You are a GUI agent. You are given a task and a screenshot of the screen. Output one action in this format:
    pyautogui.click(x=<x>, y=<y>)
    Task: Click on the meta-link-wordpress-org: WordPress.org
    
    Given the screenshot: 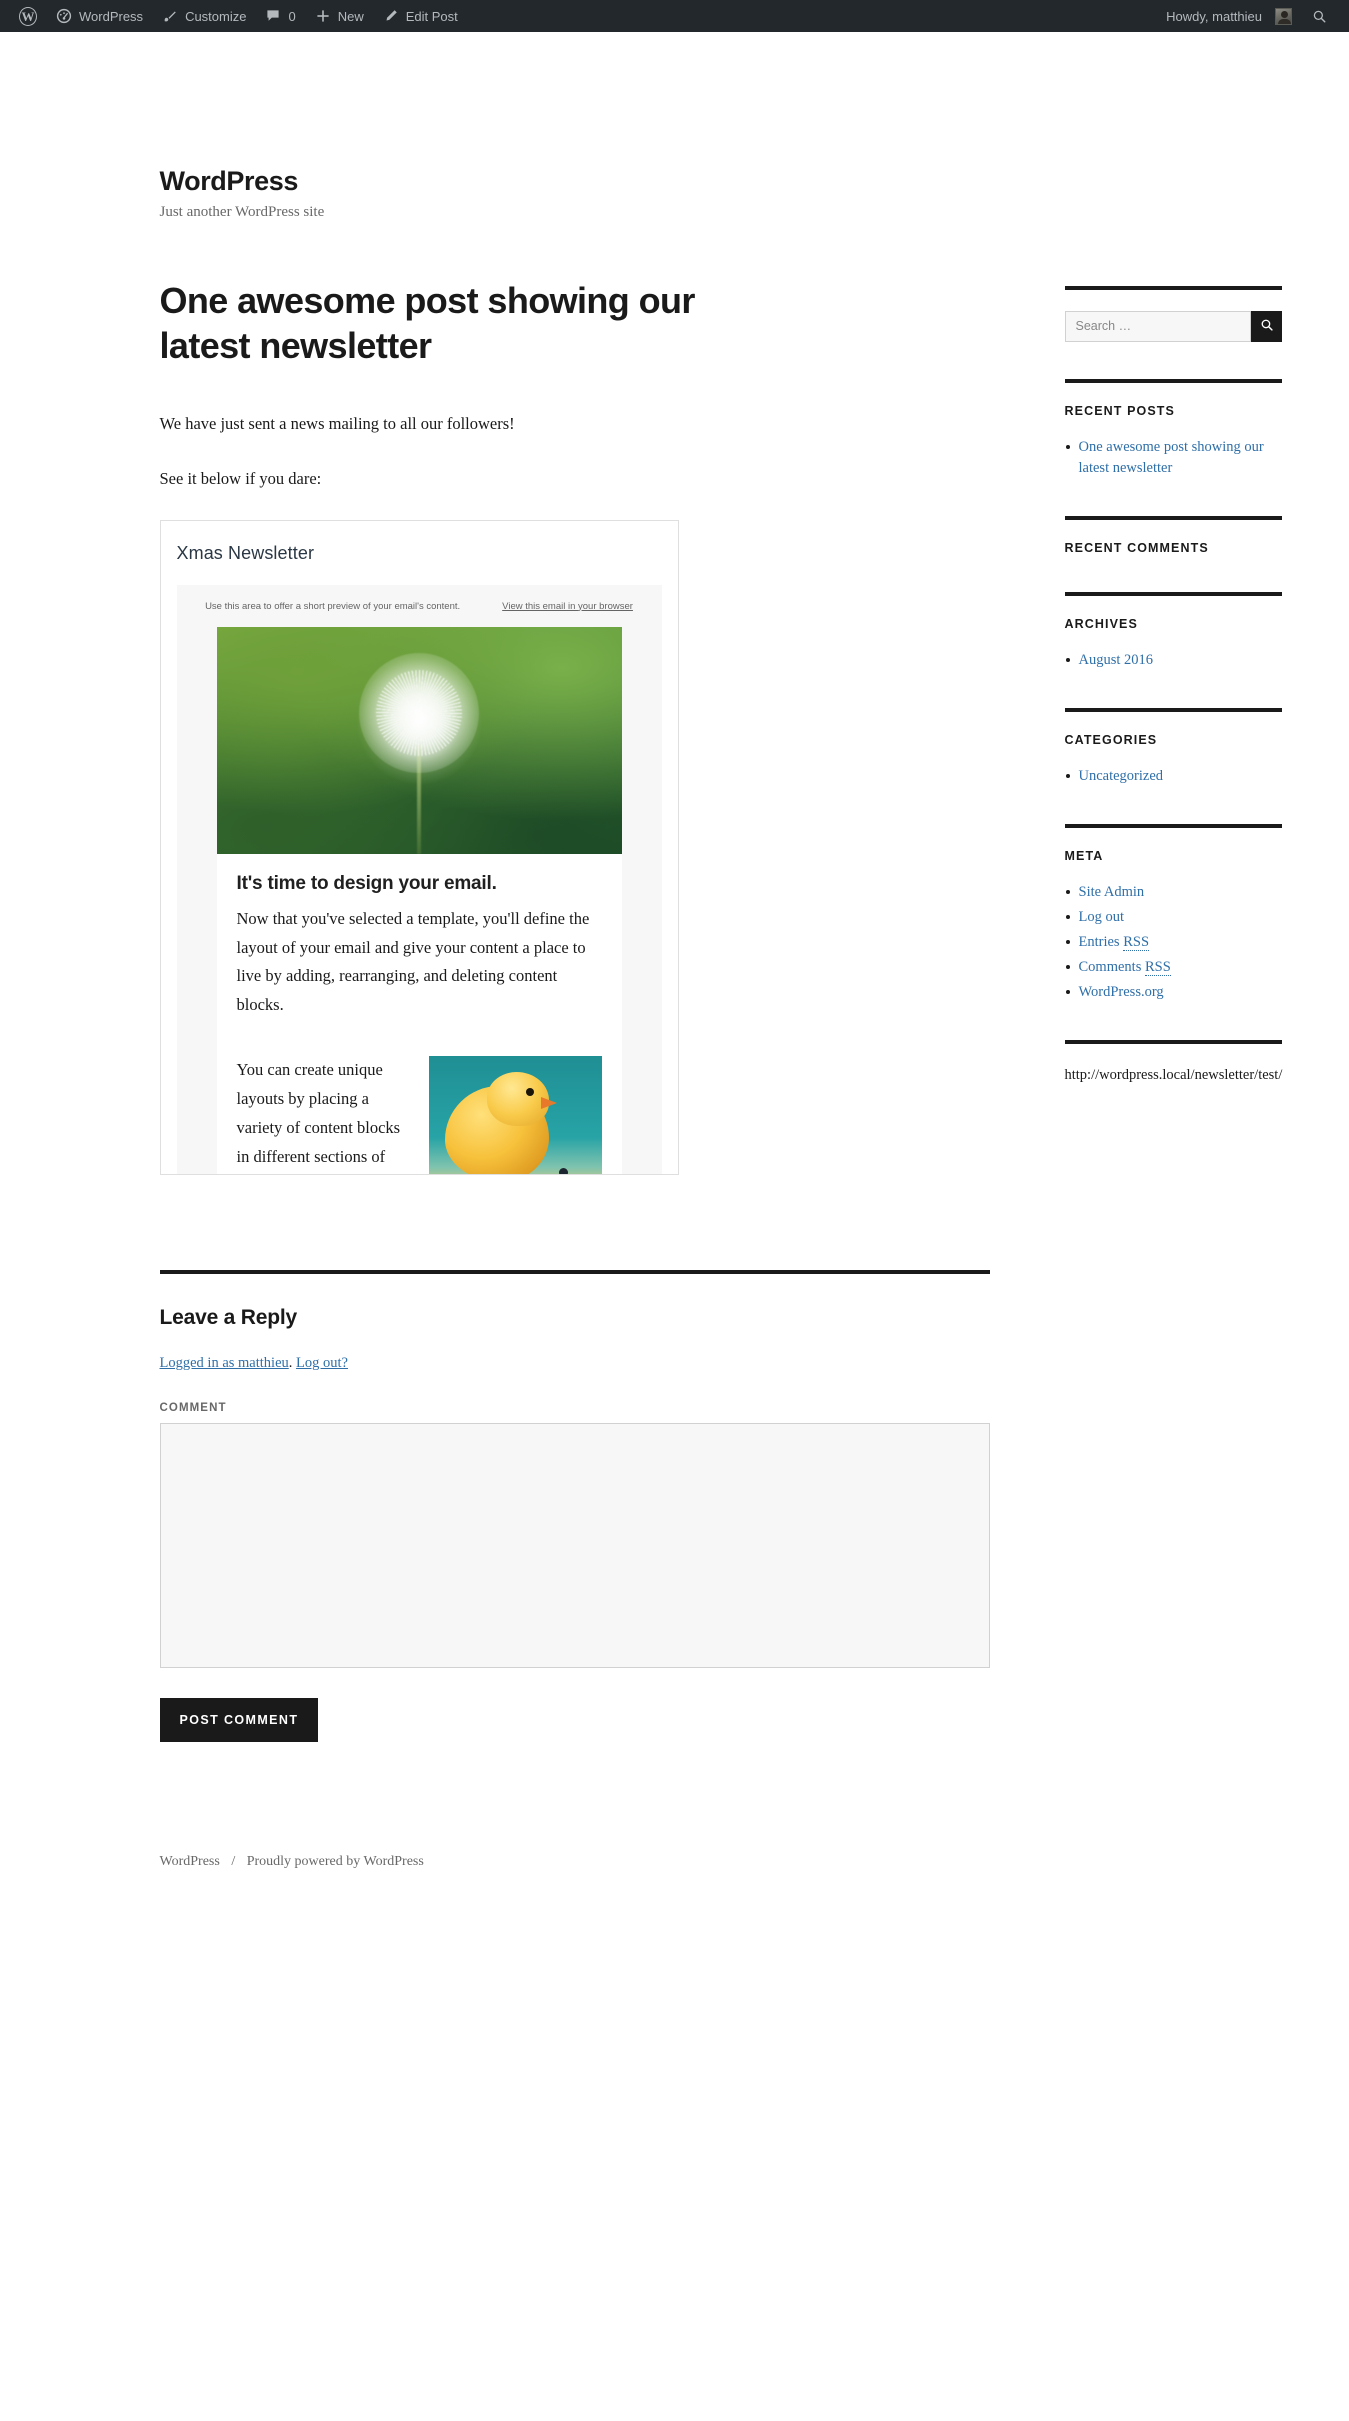 What is the action you would take?
    pyautogui.click(x=1121, y=992)
    